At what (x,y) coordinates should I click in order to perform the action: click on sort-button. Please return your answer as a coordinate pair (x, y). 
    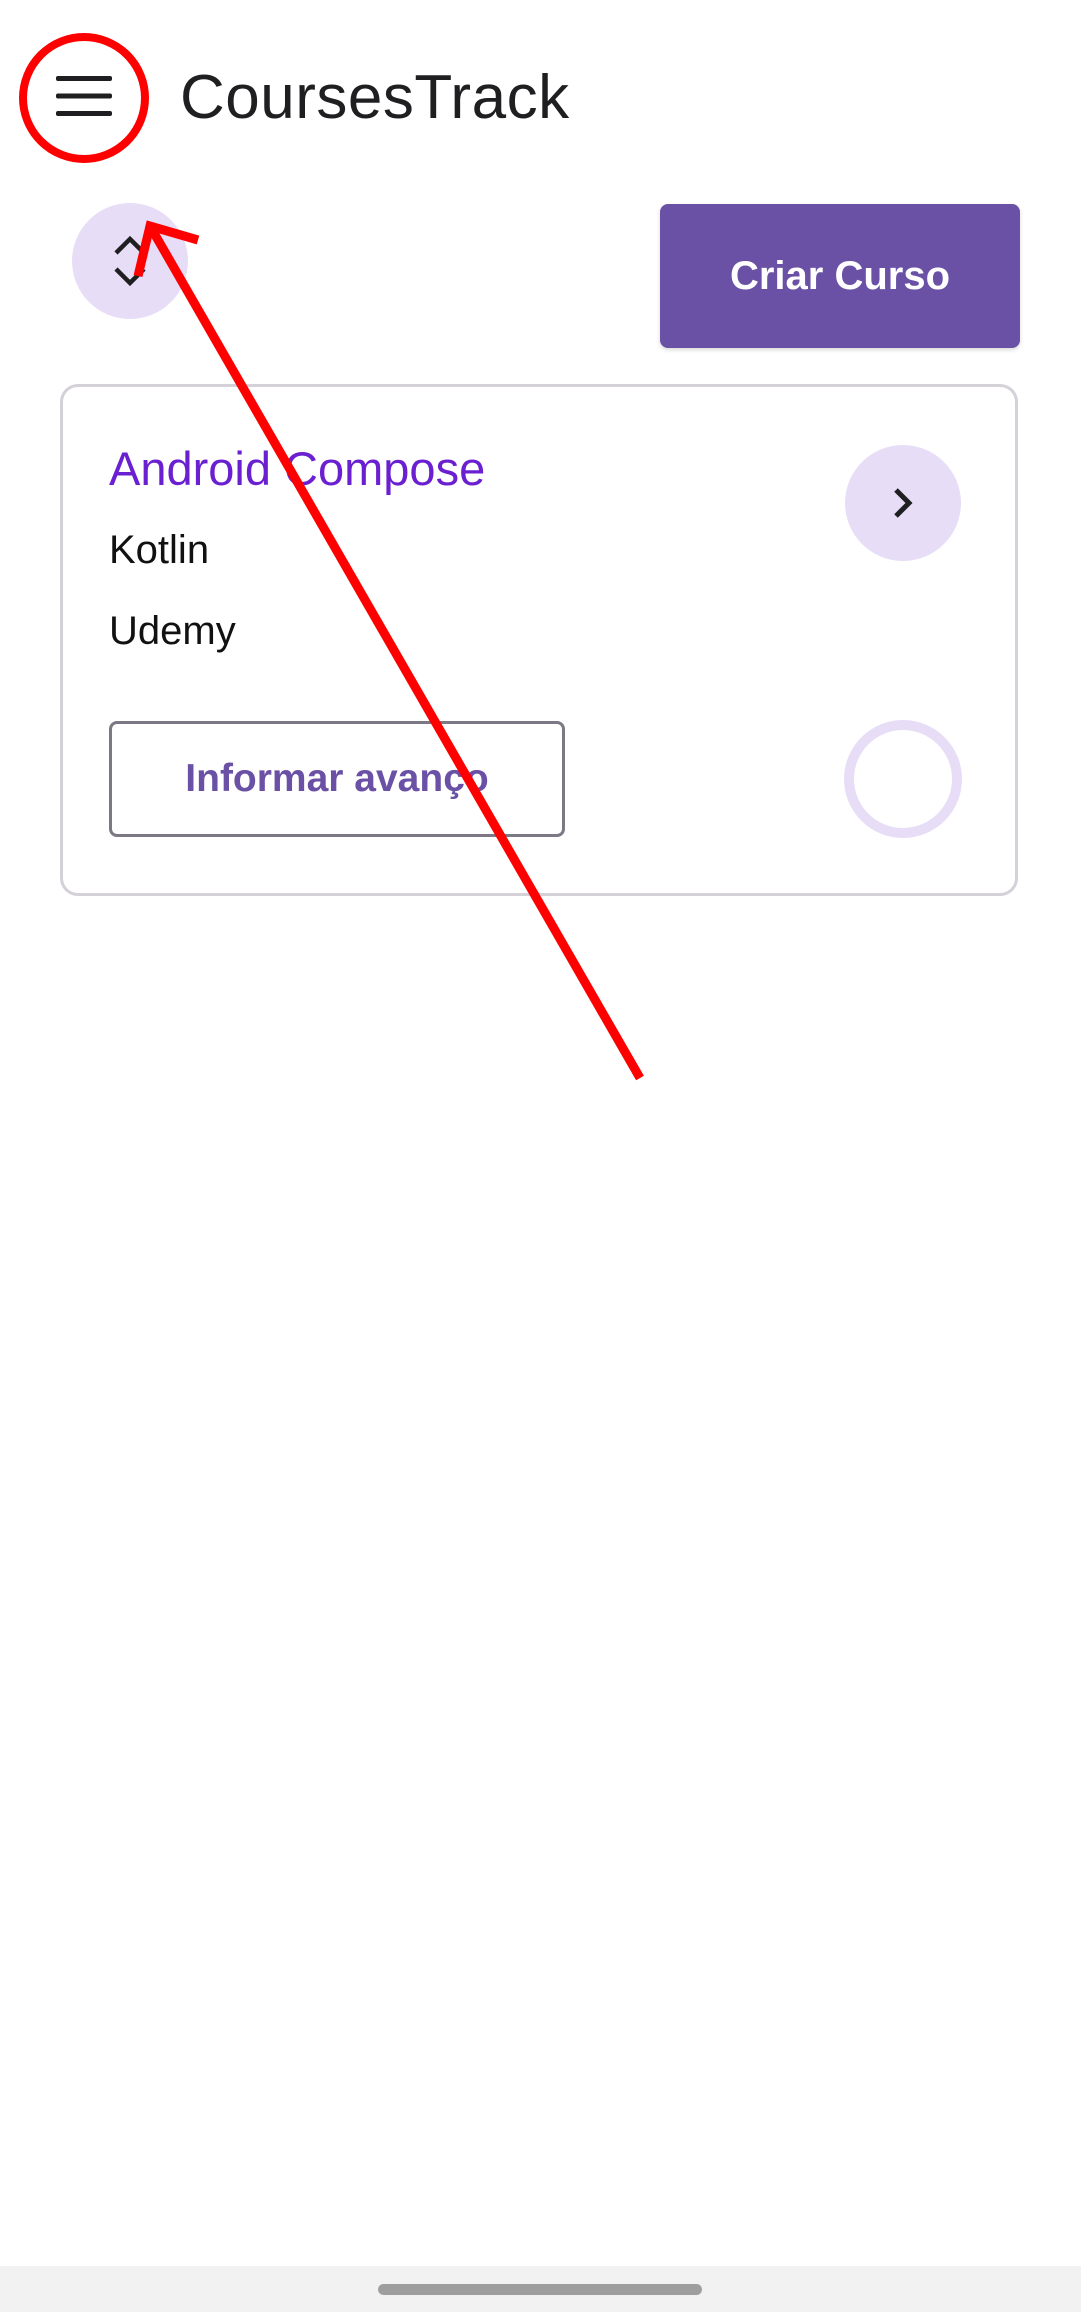
    Looking at the image, I should click on (130, 261).